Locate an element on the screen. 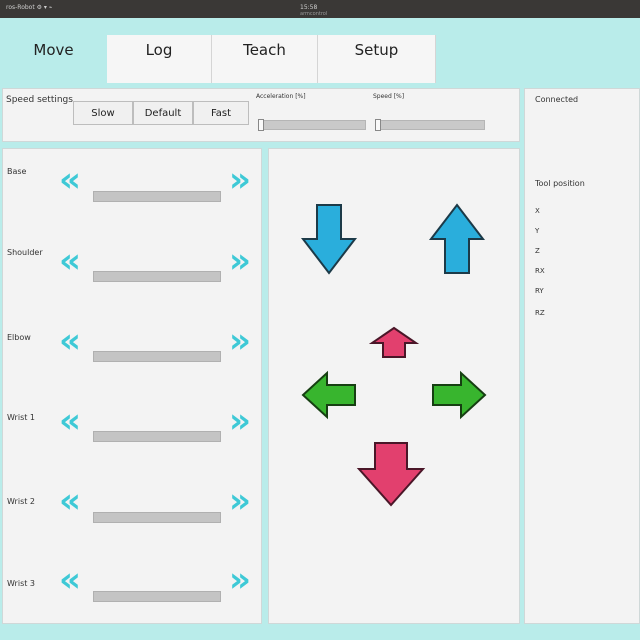 This screenshot has height=640, width=640. move-down-button is located at coordinates (329, 239).